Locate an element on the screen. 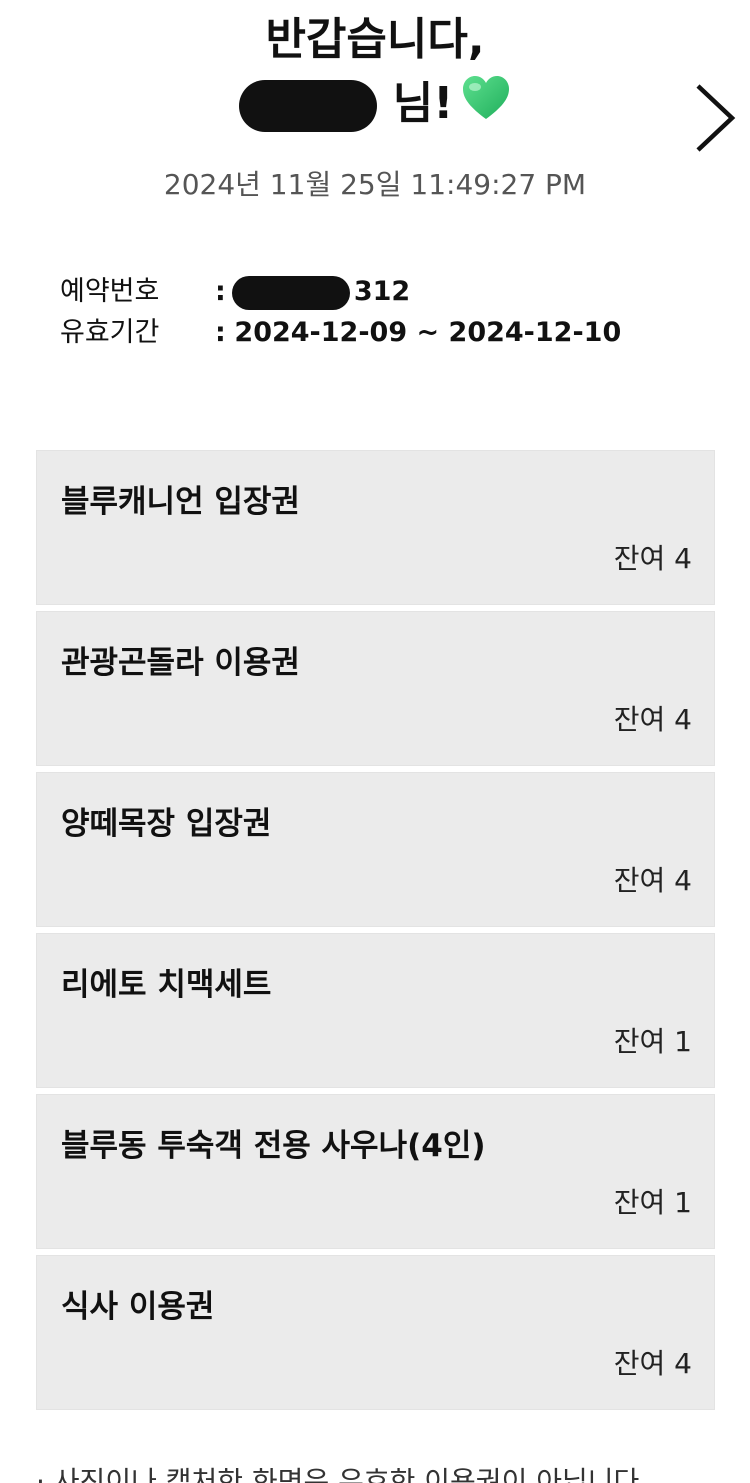 This screenshot has width=750, height=1483. ticket-name: 식사 이용권 is located at coordinates (138, 1307).